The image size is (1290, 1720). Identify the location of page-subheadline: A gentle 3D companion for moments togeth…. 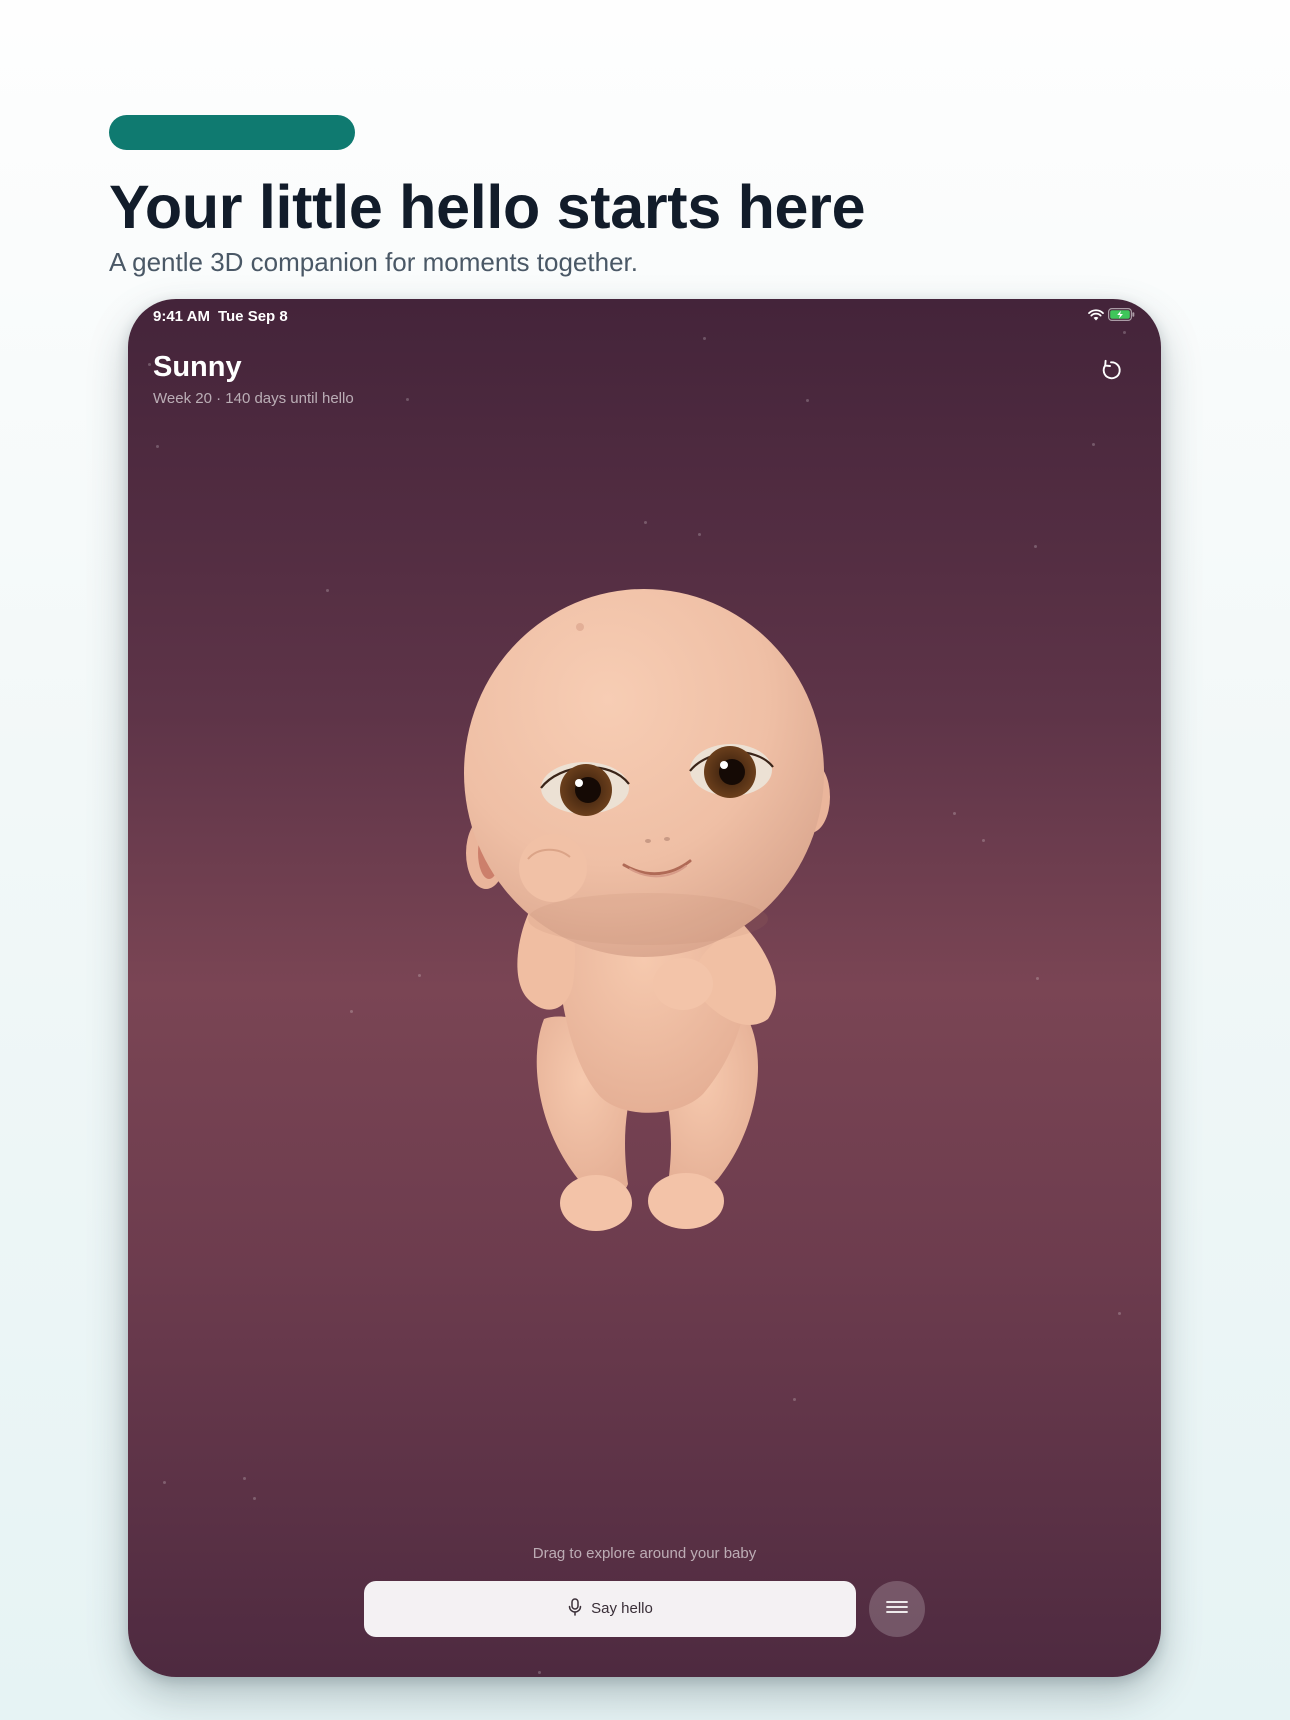
(373, 262).